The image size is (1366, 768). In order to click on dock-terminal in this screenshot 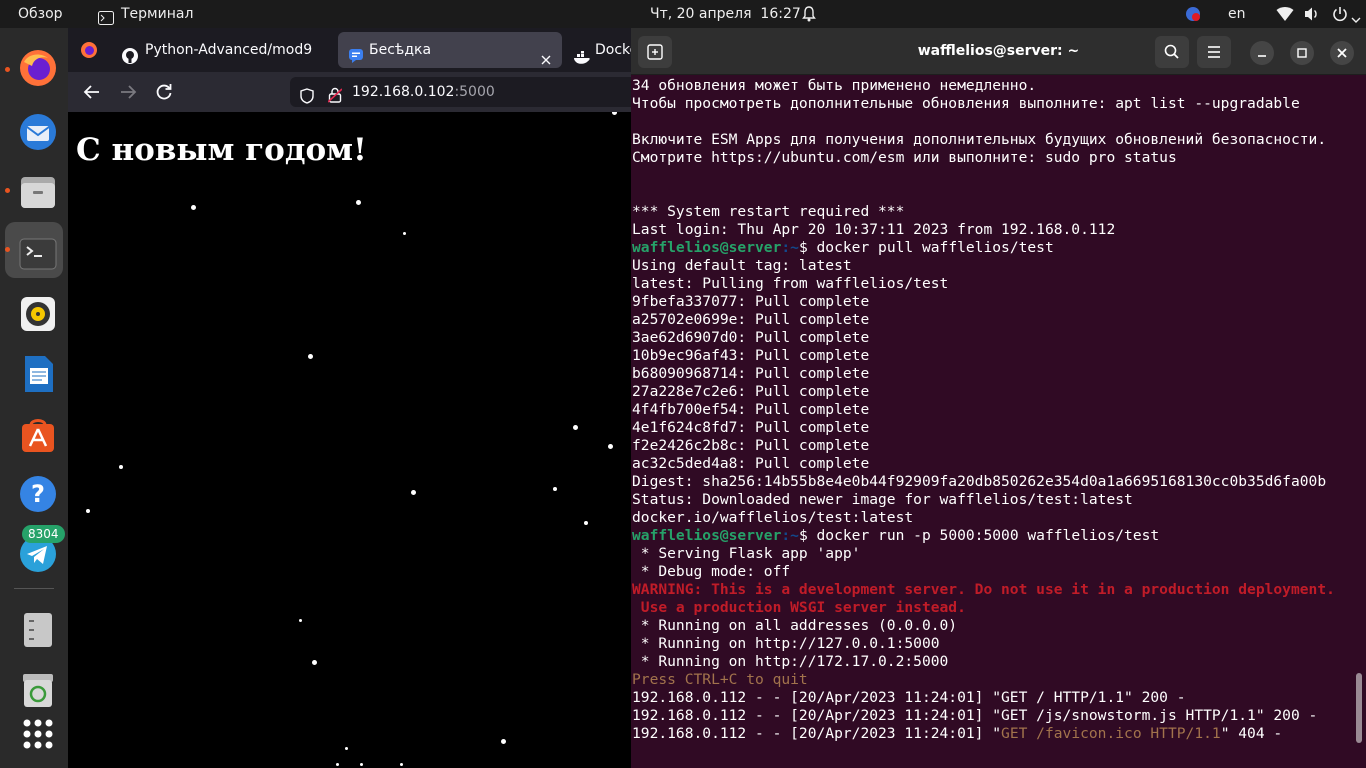, I will do `click(34, 250)`.